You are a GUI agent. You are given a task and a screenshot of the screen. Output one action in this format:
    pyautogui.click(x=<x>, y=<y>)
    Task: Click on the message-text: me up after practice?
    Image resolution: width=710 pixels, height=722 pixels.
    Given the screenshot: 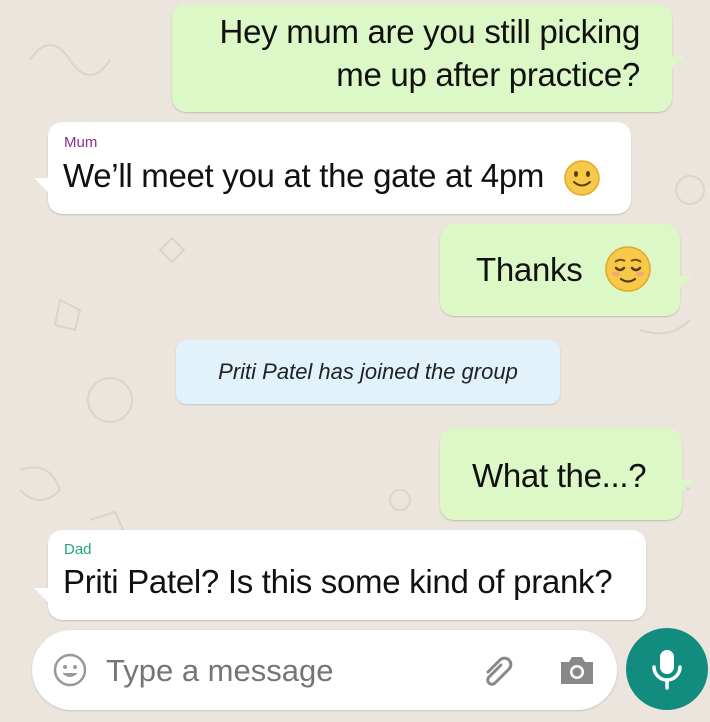 What is the action you would take?
    pyautogui.click(x=488, y=74)
    